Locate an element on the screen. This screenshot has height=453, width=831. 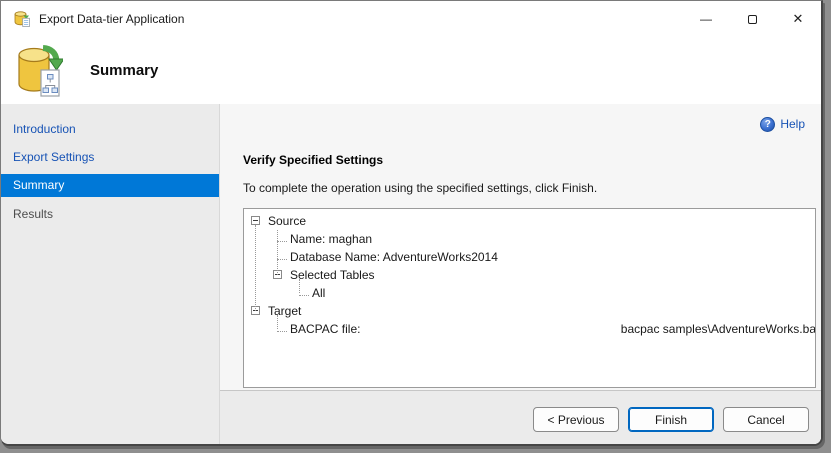
page-title: Summary is located at coordinates (124, 70).